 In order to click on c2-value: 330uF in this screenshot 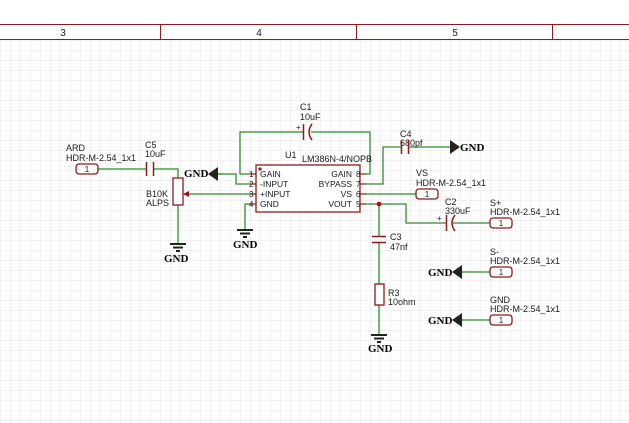, I will do `click(458, 211)`.